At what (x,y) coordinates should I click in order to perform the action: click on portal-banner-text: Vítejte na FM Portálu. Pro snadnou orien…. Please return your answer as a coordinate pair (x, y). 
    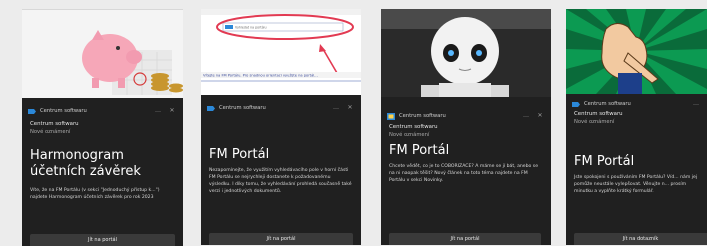
    Looking at the image, I should click on (260, 76).